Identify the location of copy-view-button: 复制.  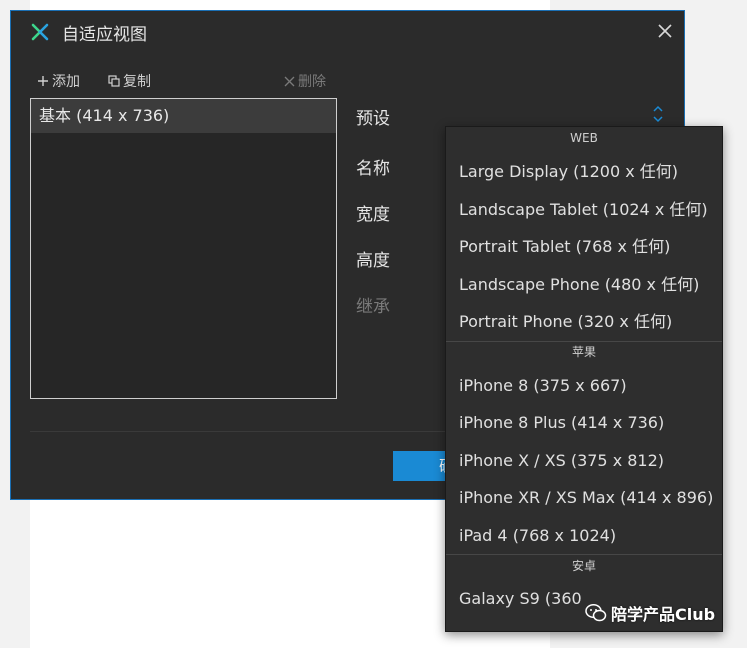
(129, 81).